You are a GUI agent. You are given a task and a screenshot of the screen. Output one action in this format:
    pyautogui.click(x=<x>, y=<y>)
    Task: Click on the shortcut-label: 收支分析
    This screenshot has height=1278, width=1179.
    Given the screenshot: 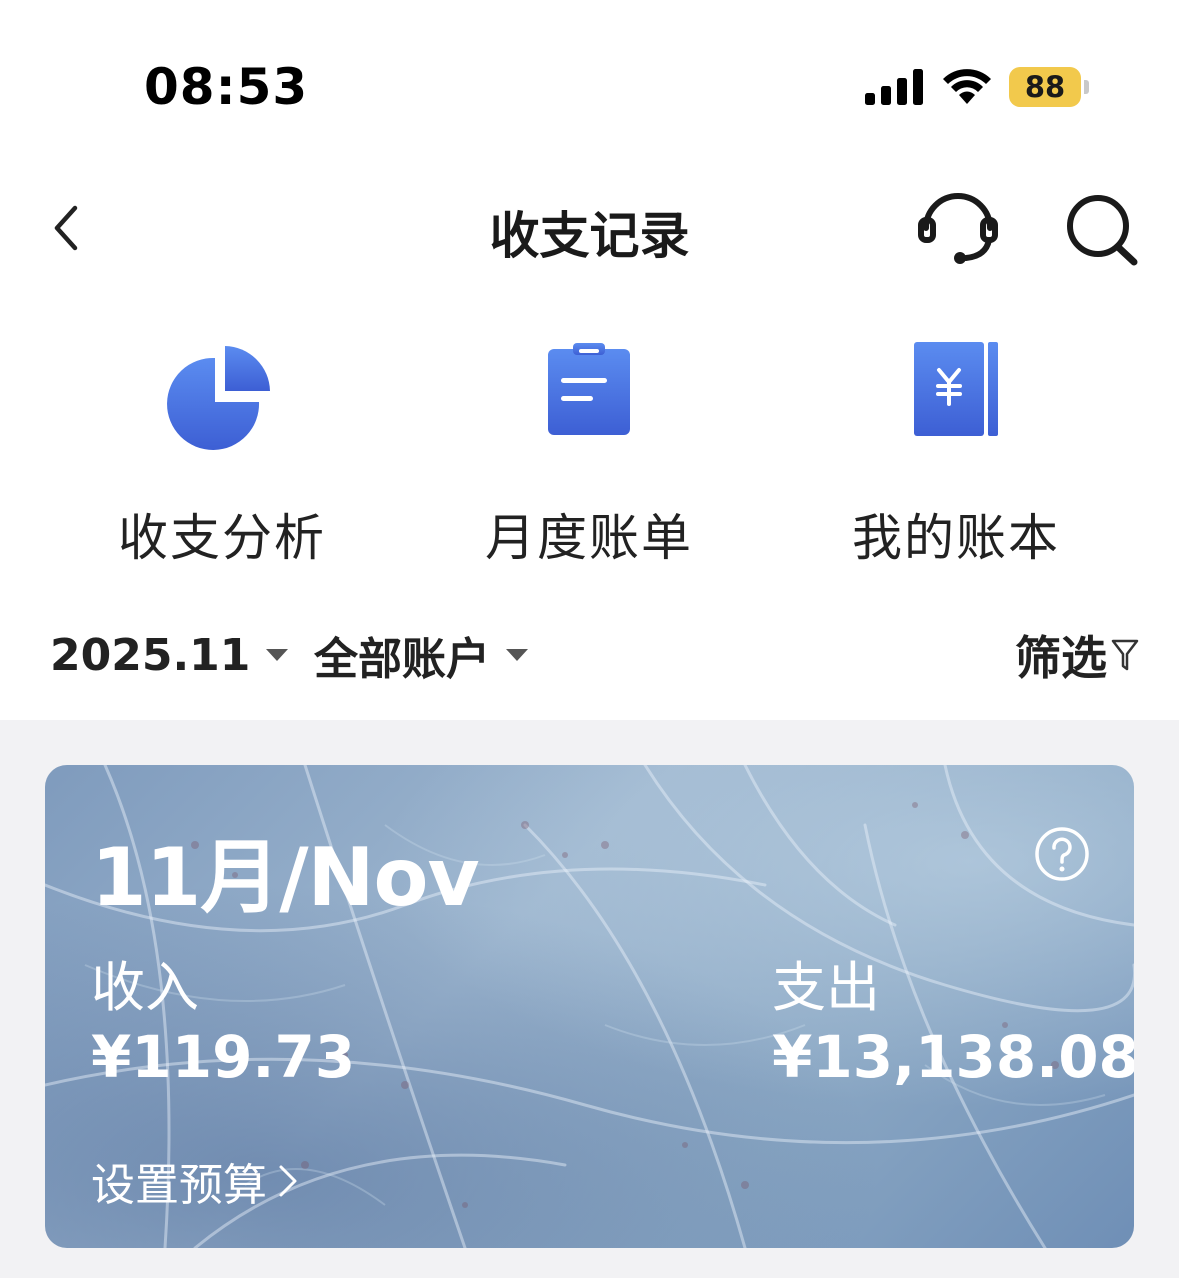 What is the action you would take?
    pyautogui.click(x=222, y=538)
    